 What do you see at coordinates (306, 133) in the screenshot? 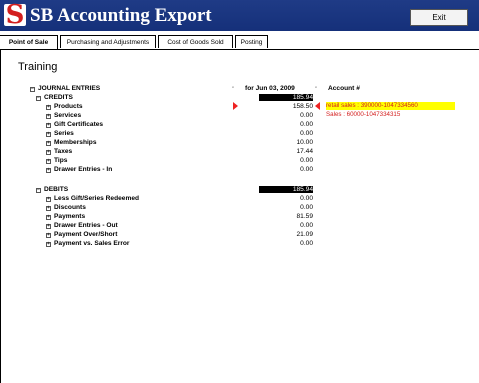
I see `credit-value-series: 0.00` at bounding box center [306, 133].